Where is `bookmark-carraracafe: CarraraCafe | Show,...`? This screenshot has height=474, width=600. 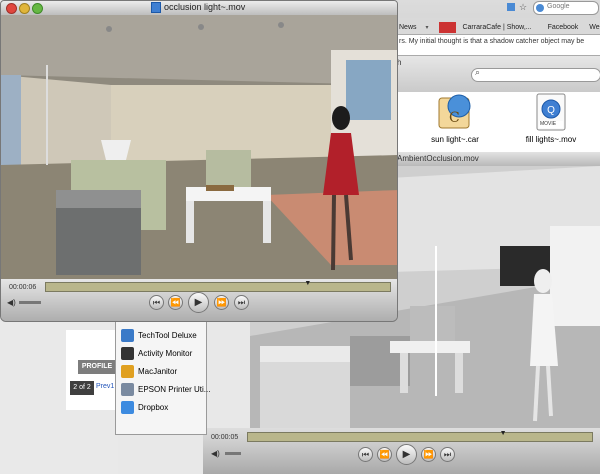
bookmark-carraracafe: CarraraCafe | Show,... is located at coordinates (488, 25).